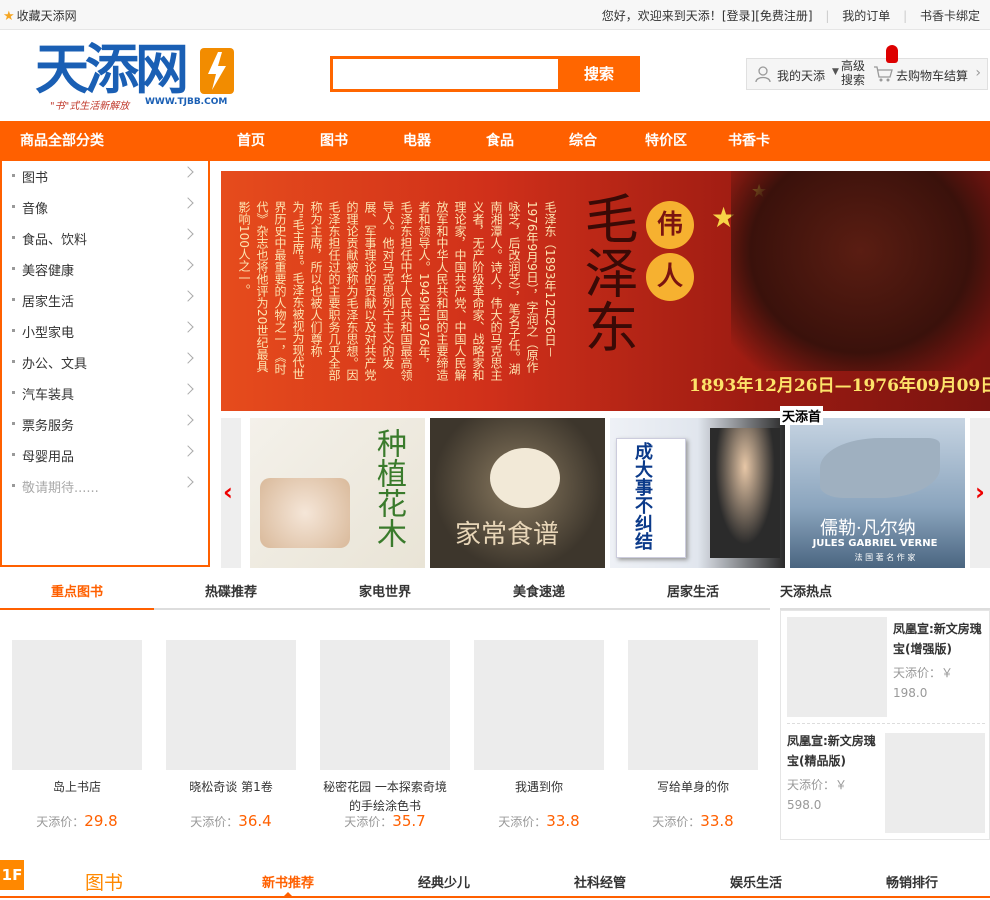 The height and width of the screenshot is (900, 990). Describe the element at coordinates (495, 879) in the screenshot. I see `floor-section: 1F 图书 新书推荐 经典少儿 社科经管 娱乐生活 畅销排行` at that location.